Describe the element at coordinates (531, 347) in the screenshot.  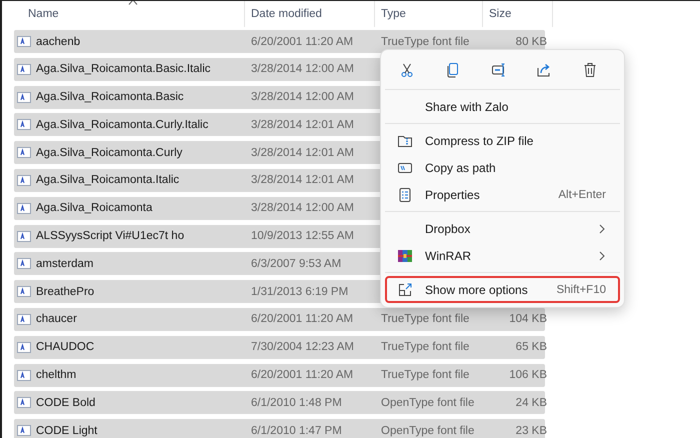
I see `file-size: 65 KB` at that location.